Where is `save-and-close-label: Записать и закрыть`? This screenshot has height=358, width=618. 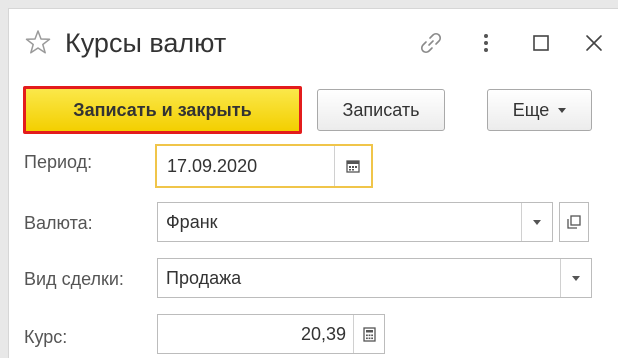 save-and-close-label: Записать и закрыть is located at coordinates (162, 109).